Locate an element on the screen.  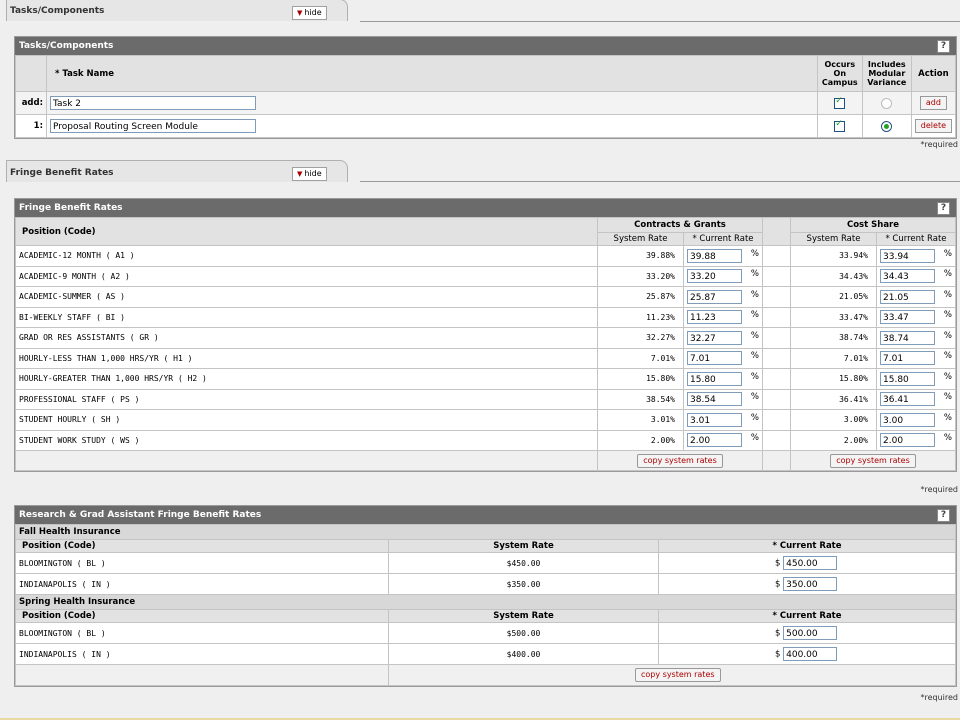
system-rate: 33.20% is located at coordinates (640, 276).